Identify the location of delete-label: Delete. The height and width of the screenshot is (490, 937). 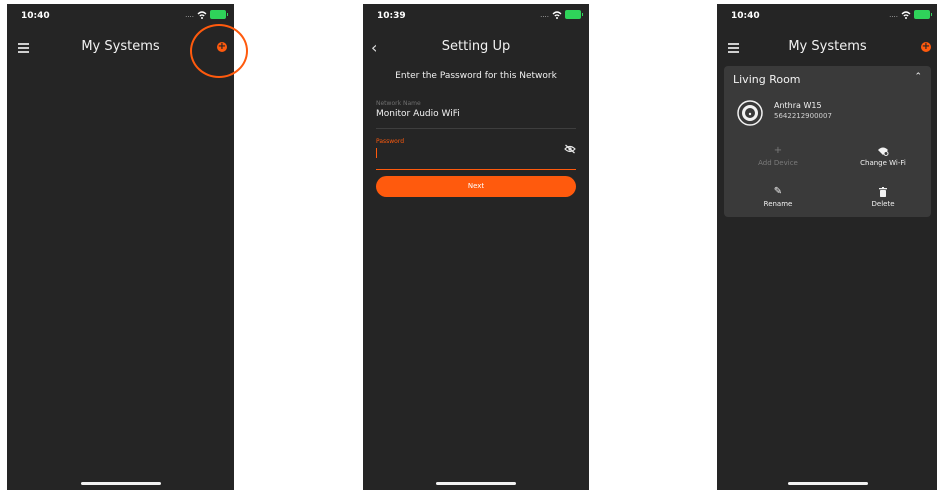
(883, 204).